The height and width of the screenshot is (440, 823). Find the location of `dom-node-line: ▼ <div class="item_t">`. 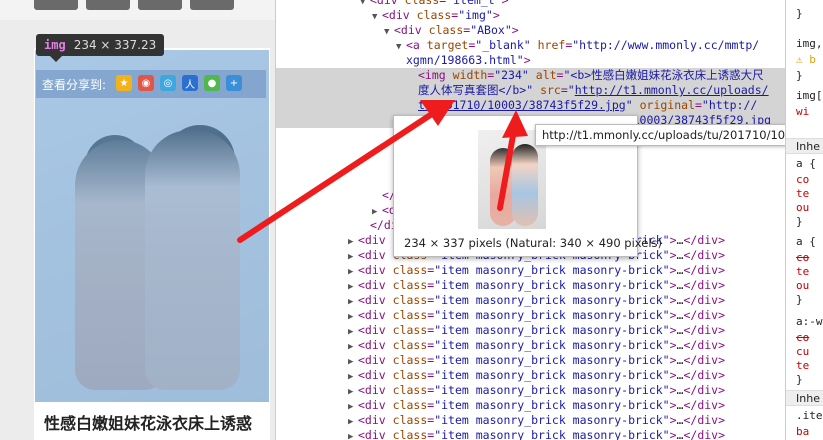

dom-node-line: ▼ <div class="item_t"> is located at coordinates (530, 4).